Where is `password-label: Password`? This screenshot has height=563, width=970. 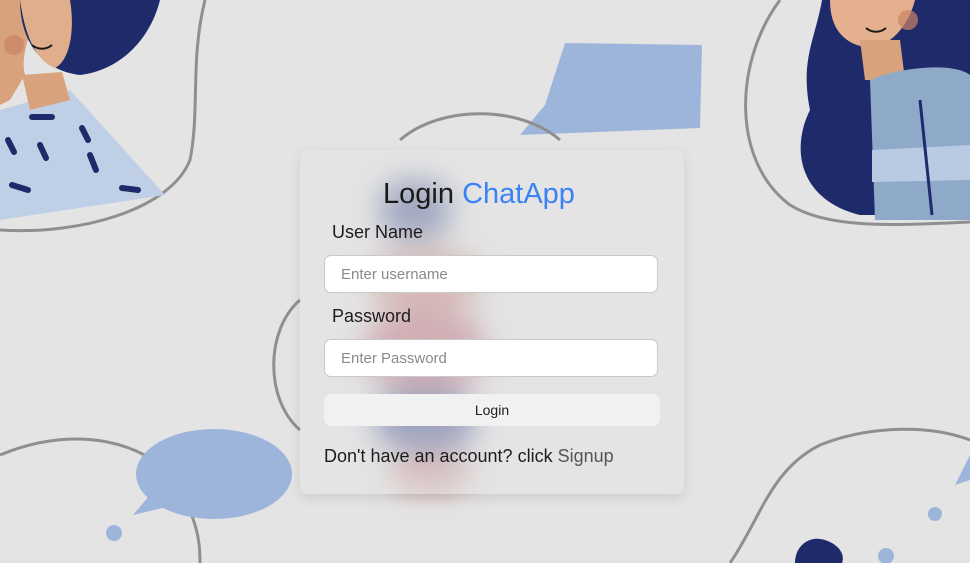 password-label: Password is located at coordinates (372, 316).